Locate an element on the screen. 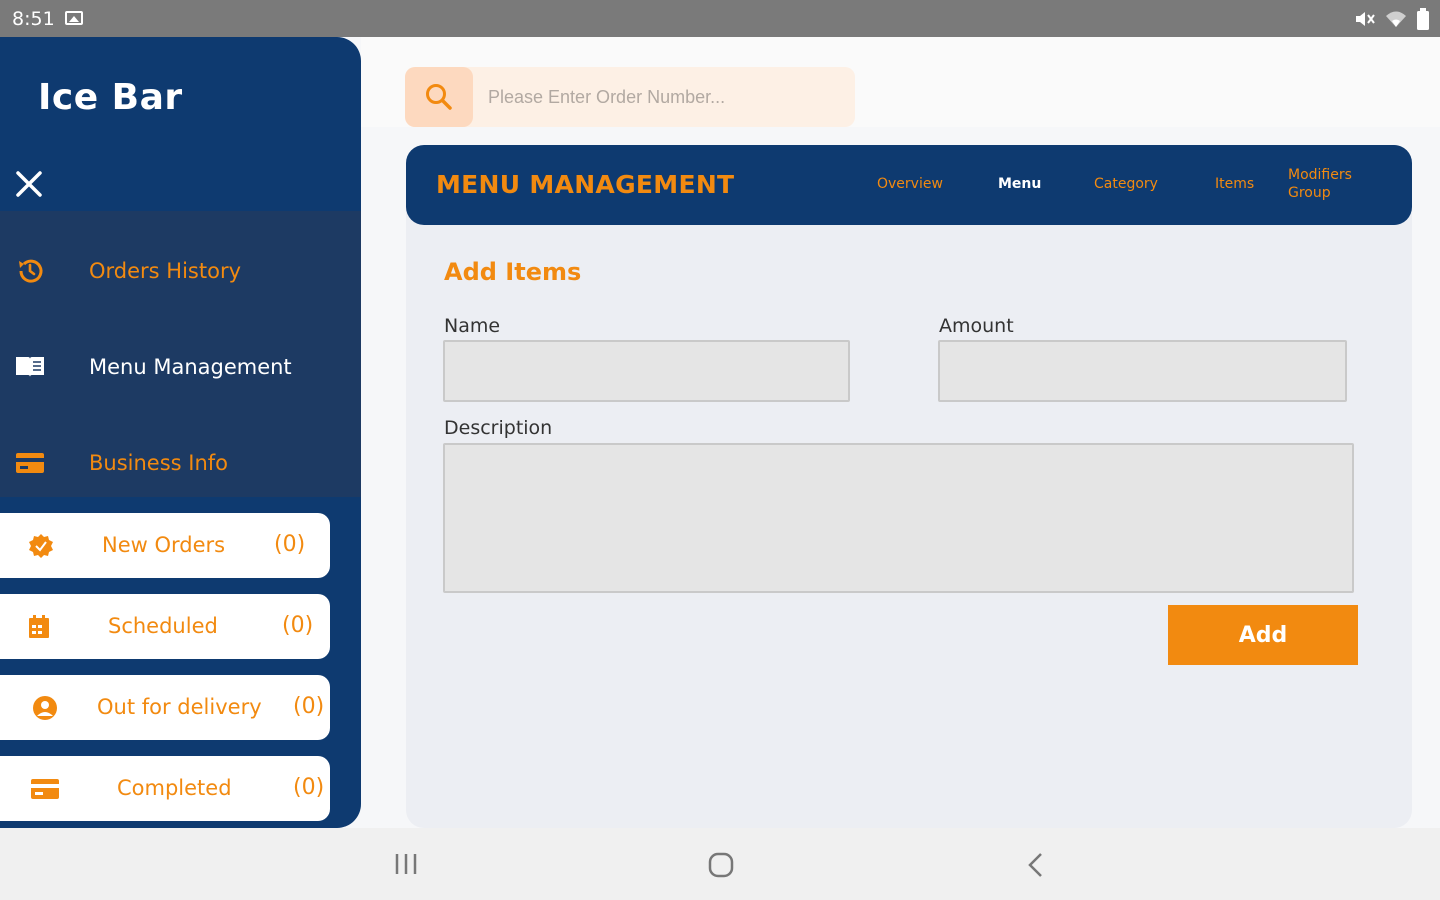 Image resolution: width=1440 pixels, height=900 pixels. book-icon is located at coordinates (30, 367).